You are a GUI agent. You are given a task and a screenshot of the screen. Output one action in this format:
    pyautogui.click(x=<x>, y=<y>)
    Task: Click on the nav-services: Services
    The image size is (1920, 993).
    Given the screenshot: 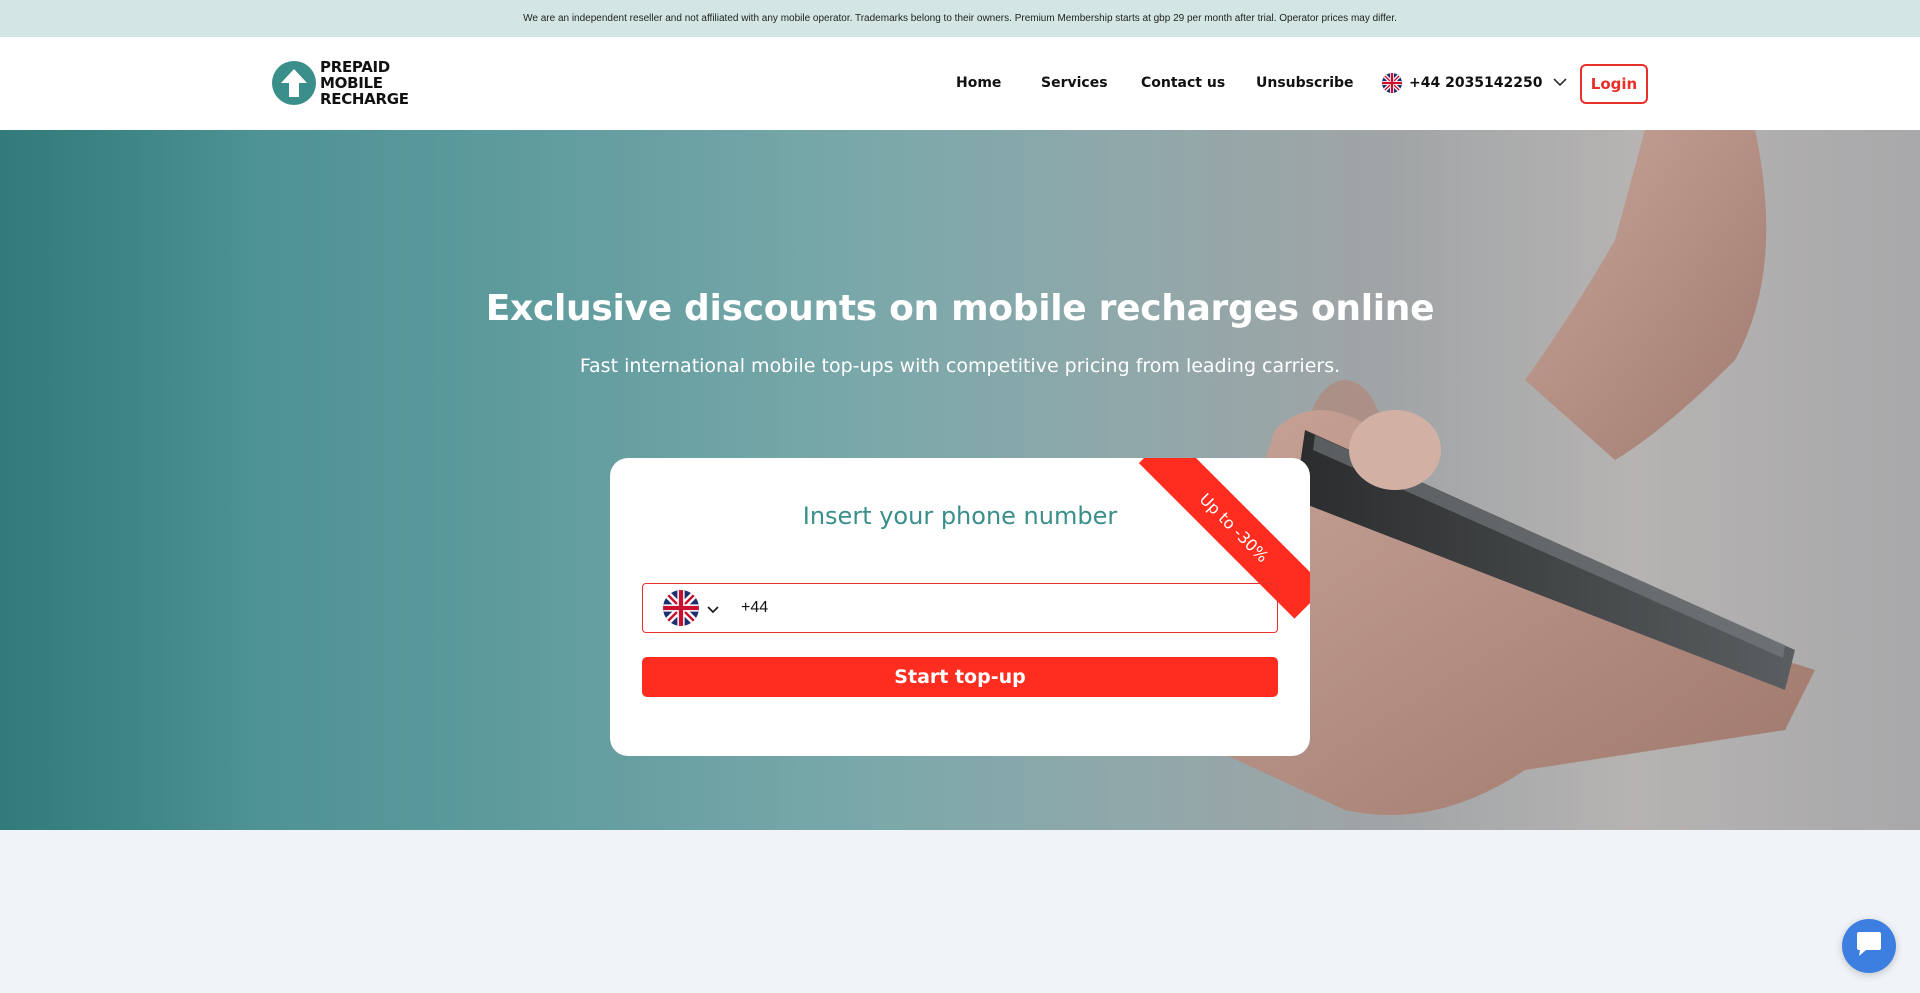 What is the action you would take?
    pyautogui.click(x=1074, y=83)
    